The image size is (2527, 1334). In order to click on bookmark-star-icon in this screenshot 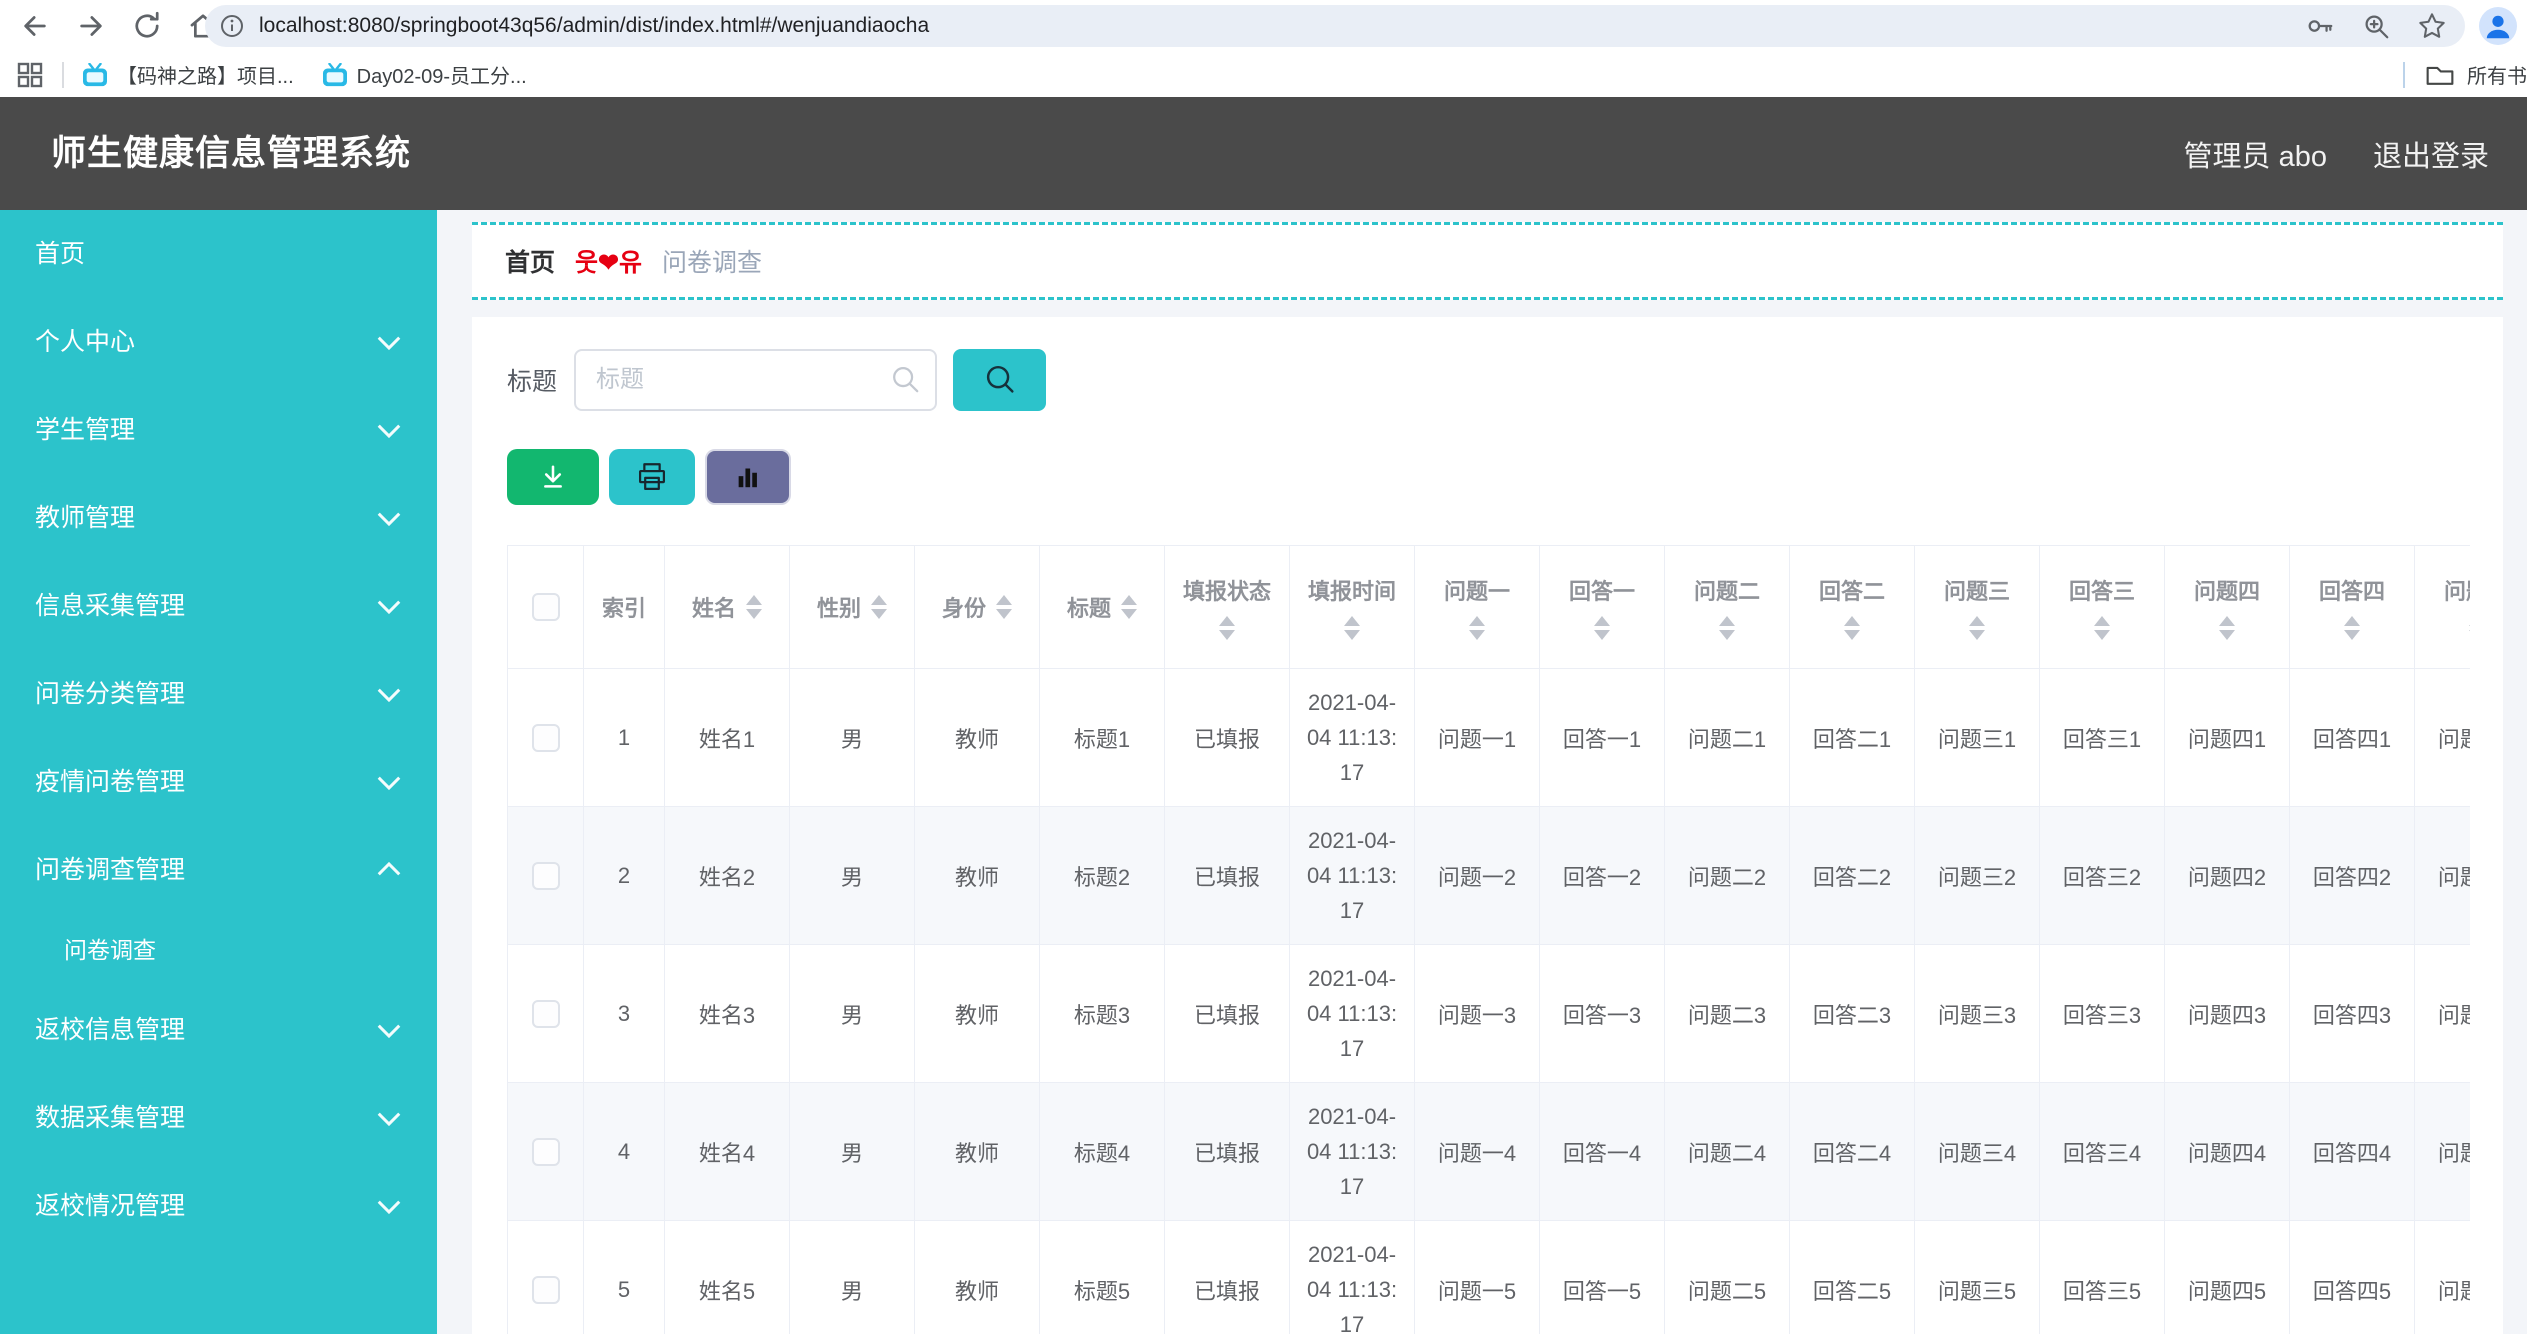, I will do `click(2432, 26)`.